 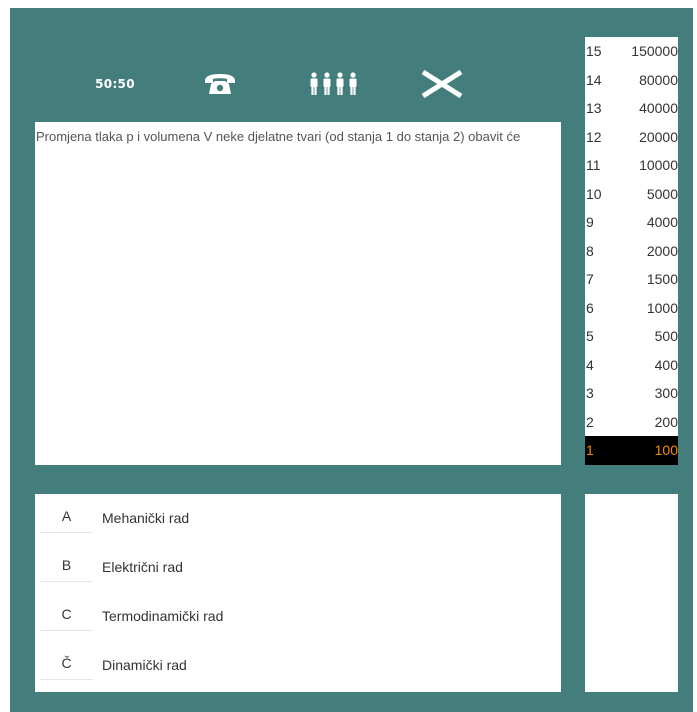 What do you see at coordinates (594, 193) in the screenshot?
I see `prize-level: 10` at bounding box center [594, 193].